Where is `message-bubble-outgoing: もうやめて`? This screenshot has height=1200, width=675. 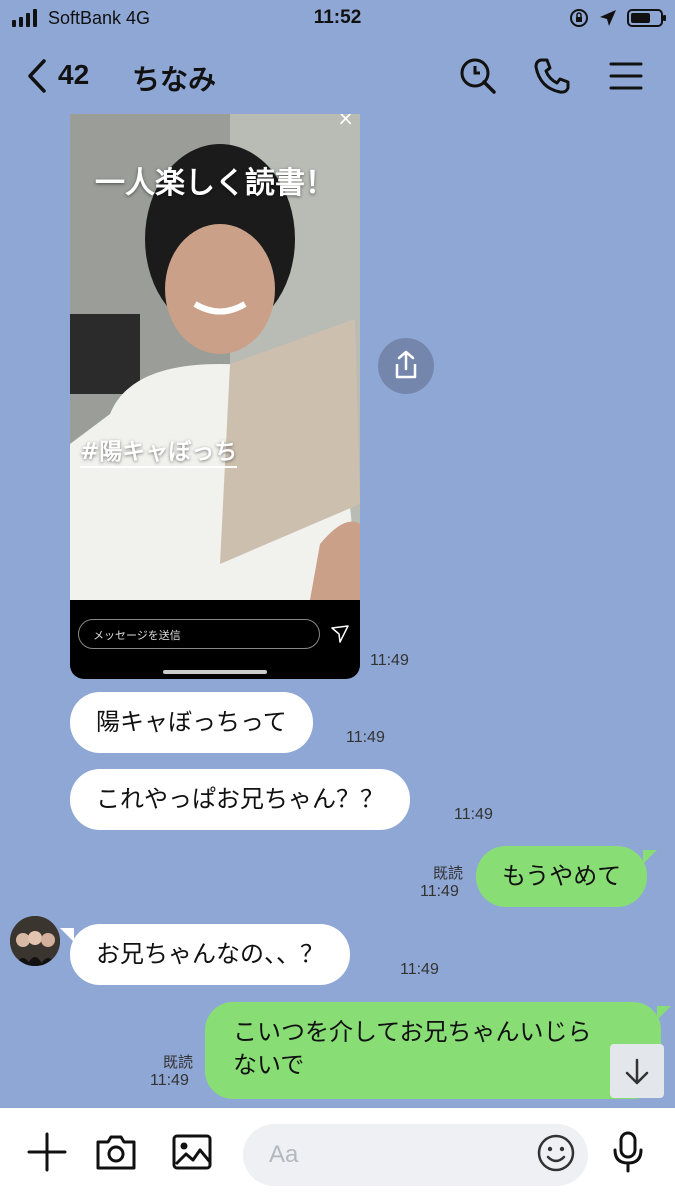 message-bubble-outgoing: もうやめて is located at coordinates (567, 876).